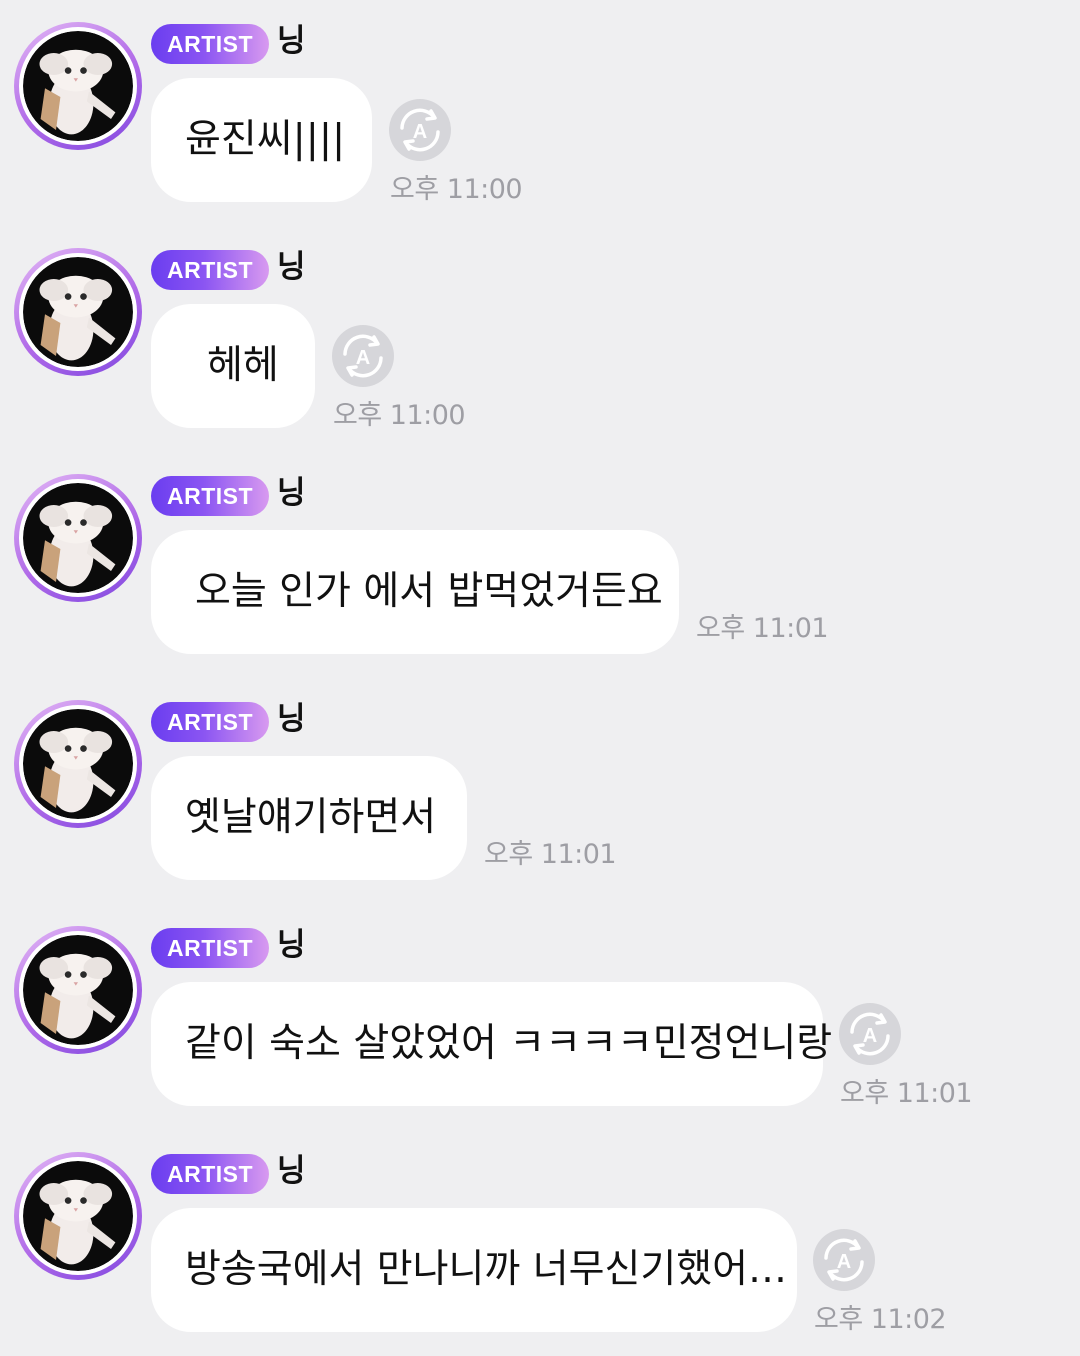 The image size is (1080, 1356). Describe the element at coordinates (309, 818) in the screenshot. I see `message-bubble: 옛날얘기하면서` at that location.